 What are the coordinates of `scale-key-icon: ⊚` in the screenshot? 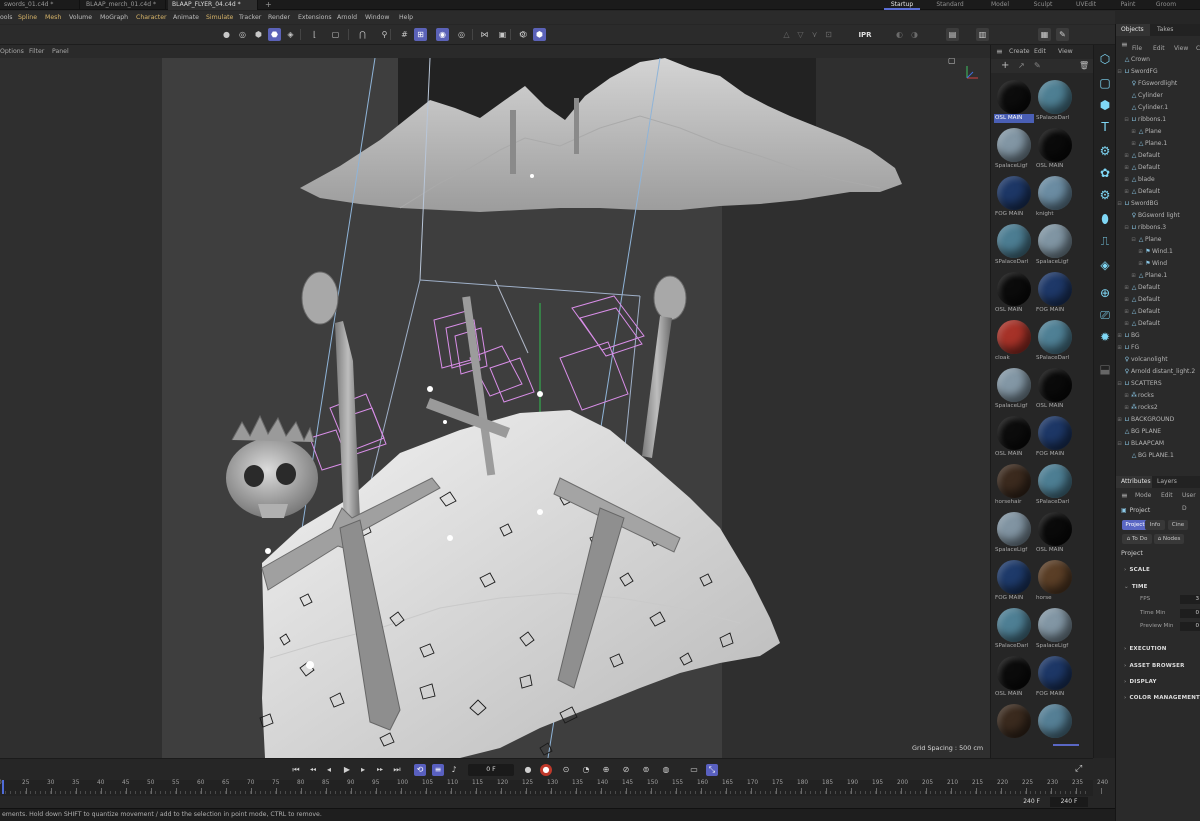 It's located at (646, 770).